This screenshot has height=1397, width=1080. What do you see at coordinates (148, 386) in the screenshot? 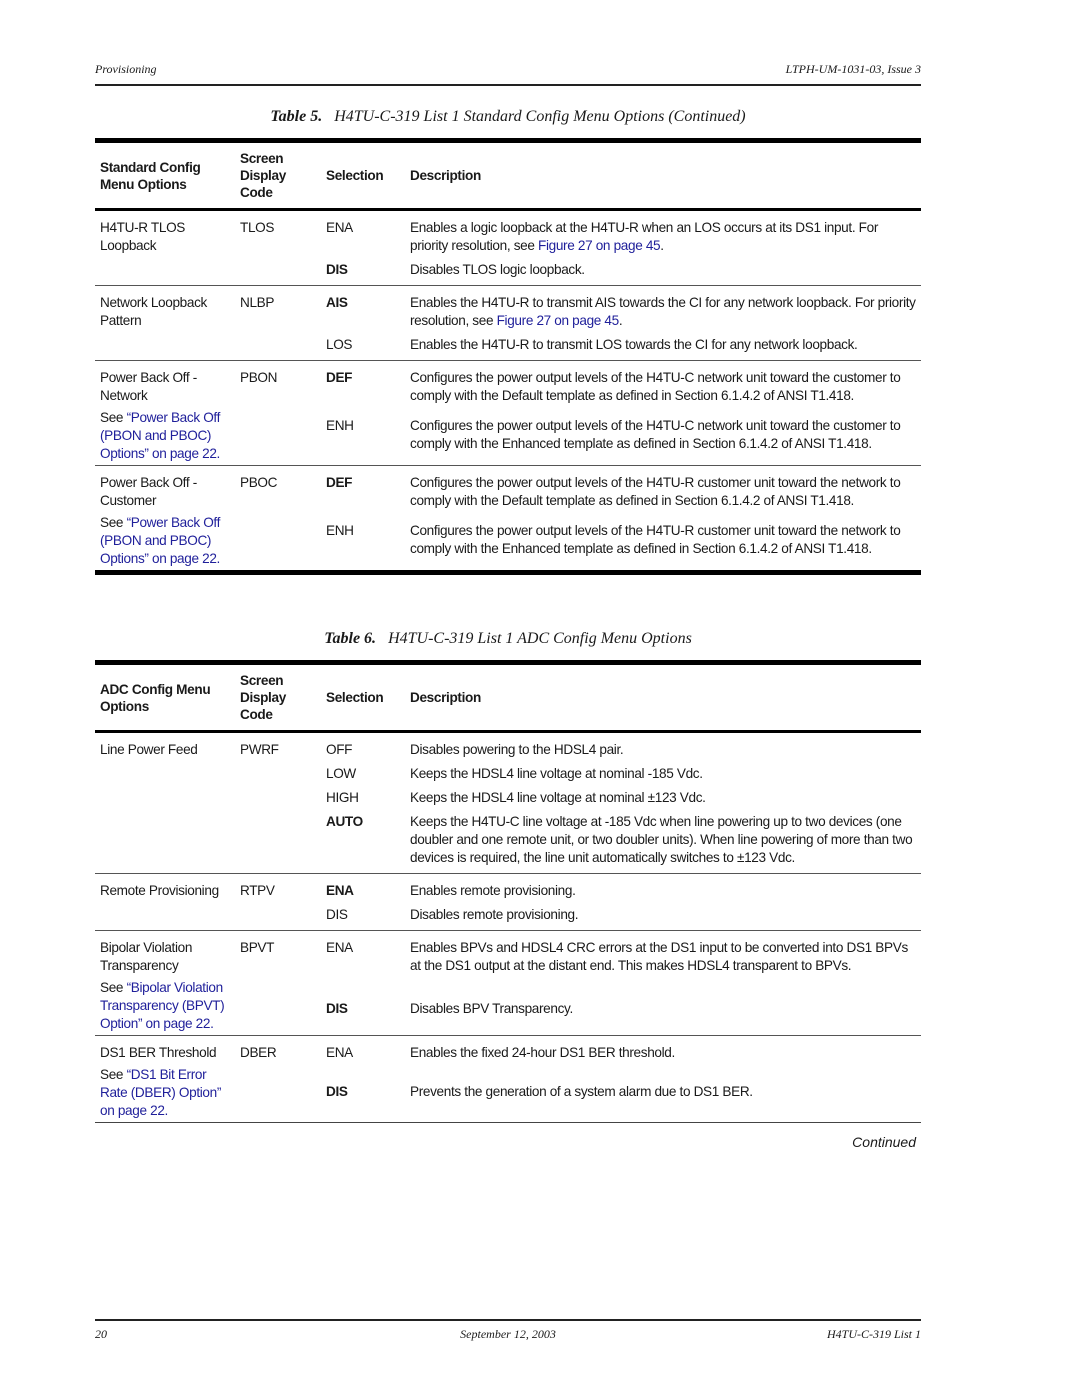
I see `menu-option-name: Power Back Off - Network` at bounding box center [148, 386].